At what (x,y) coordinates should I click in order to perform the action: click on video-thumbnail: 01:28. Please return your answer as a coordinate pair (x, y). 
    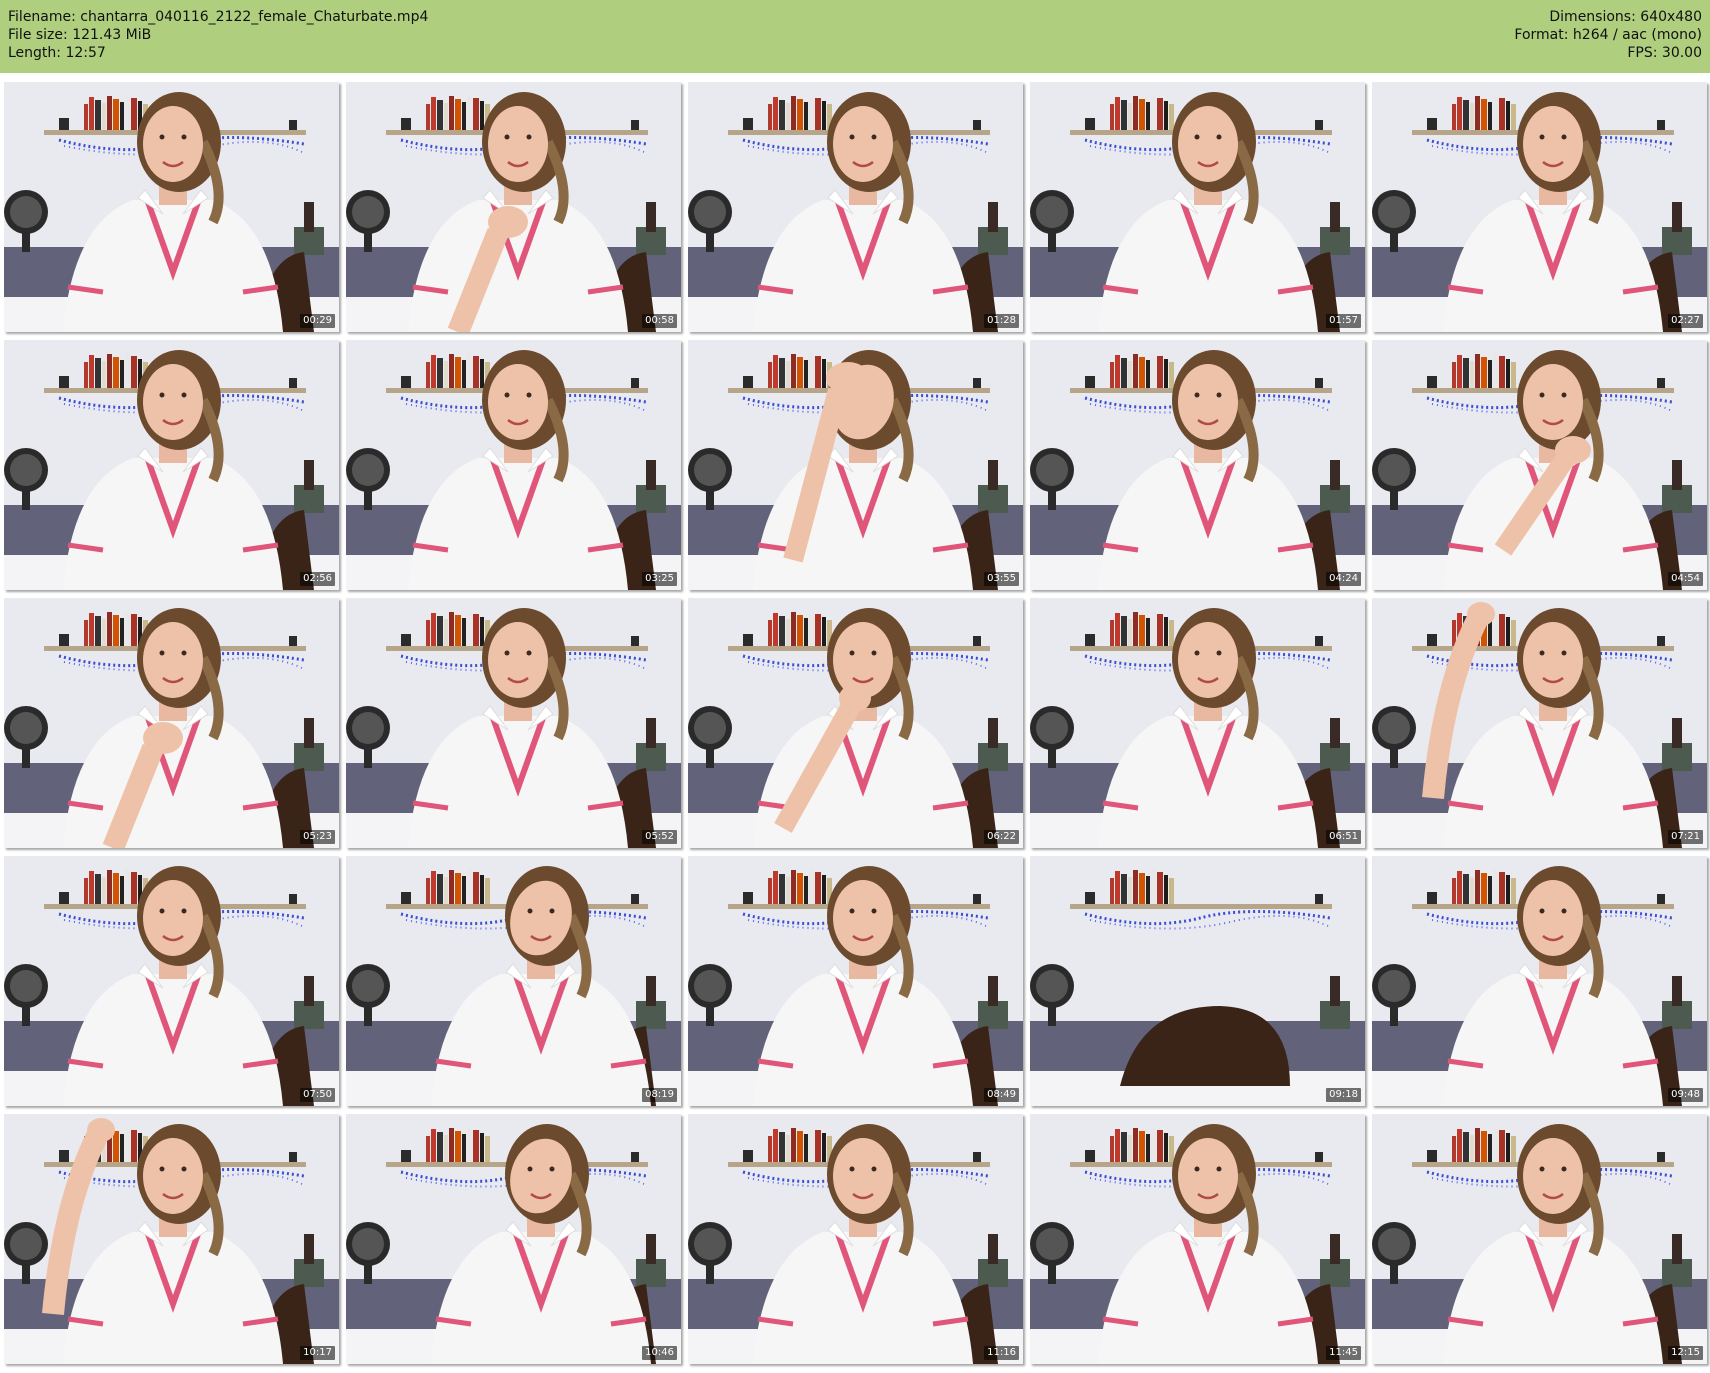
    Looking at the image, I should click on (855, 207).